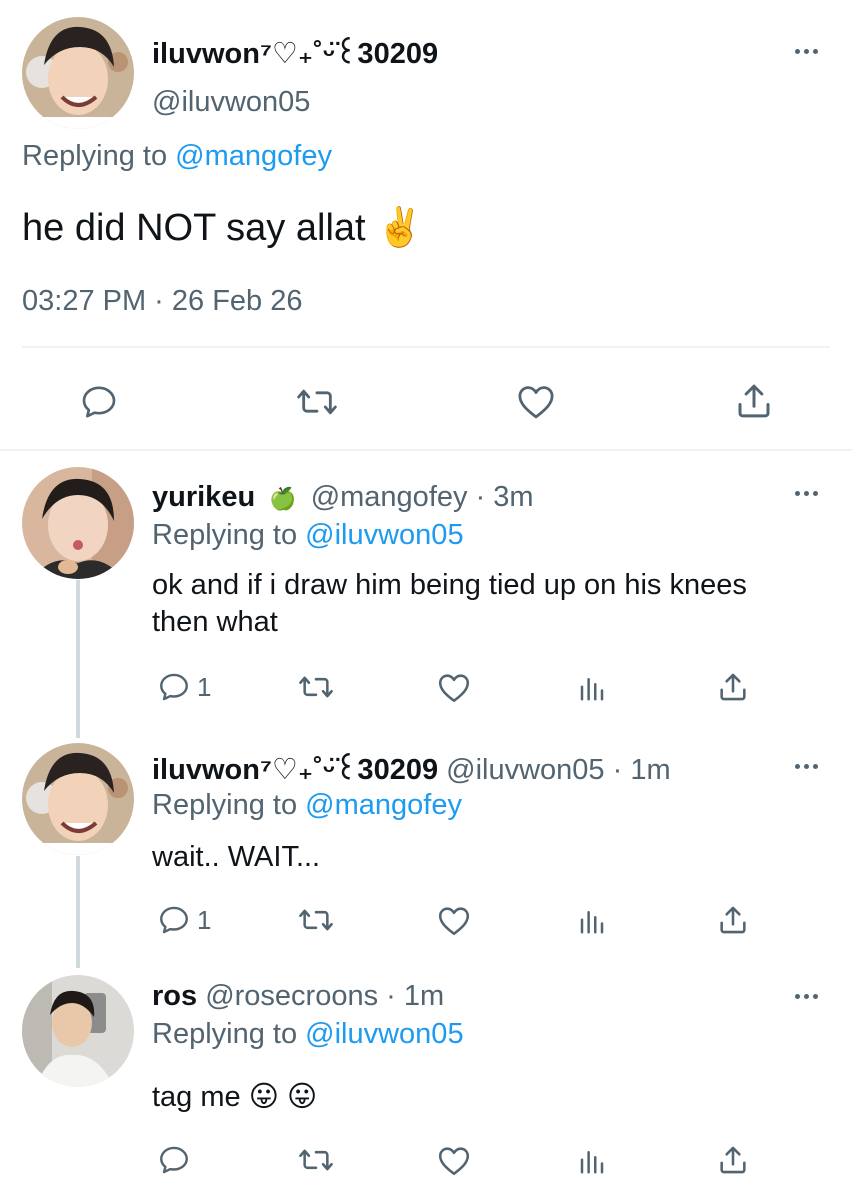 The height and width of the screenshot is (1199, 852). What do you see at coordinates (426, 450) in the screenshot?
I see `section-separator` at bounding box center [426, 450].